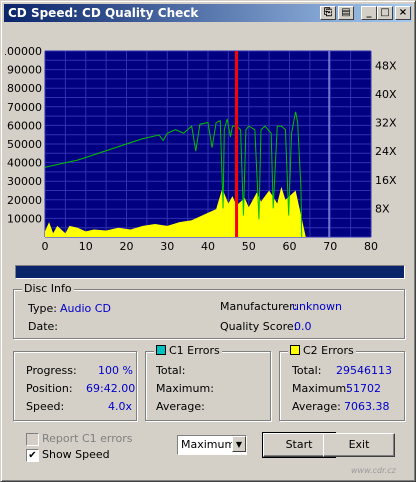 The image size is (416, 482). I want to click on minimize-button: _, so click(369, 13).